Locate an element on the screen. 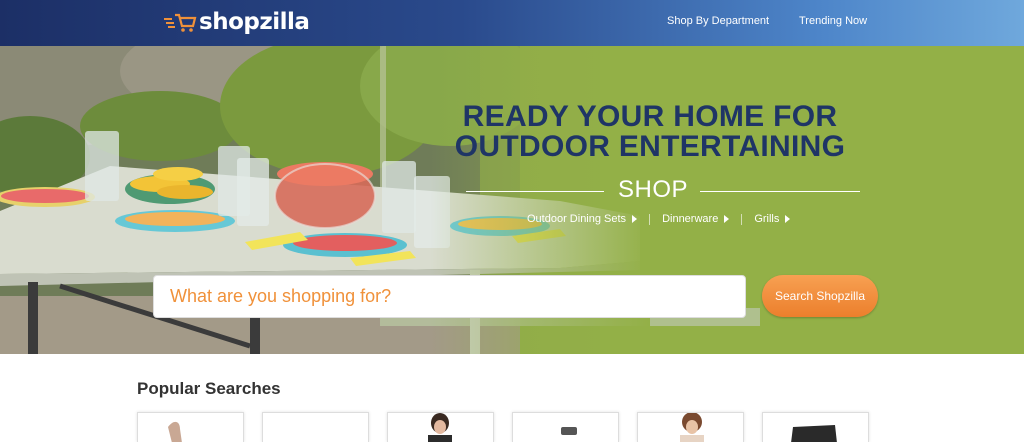  hero-headline: READY YOUR HOME FOR OUTDOOR ENTERTAINING is located at coordinates (650, 132).